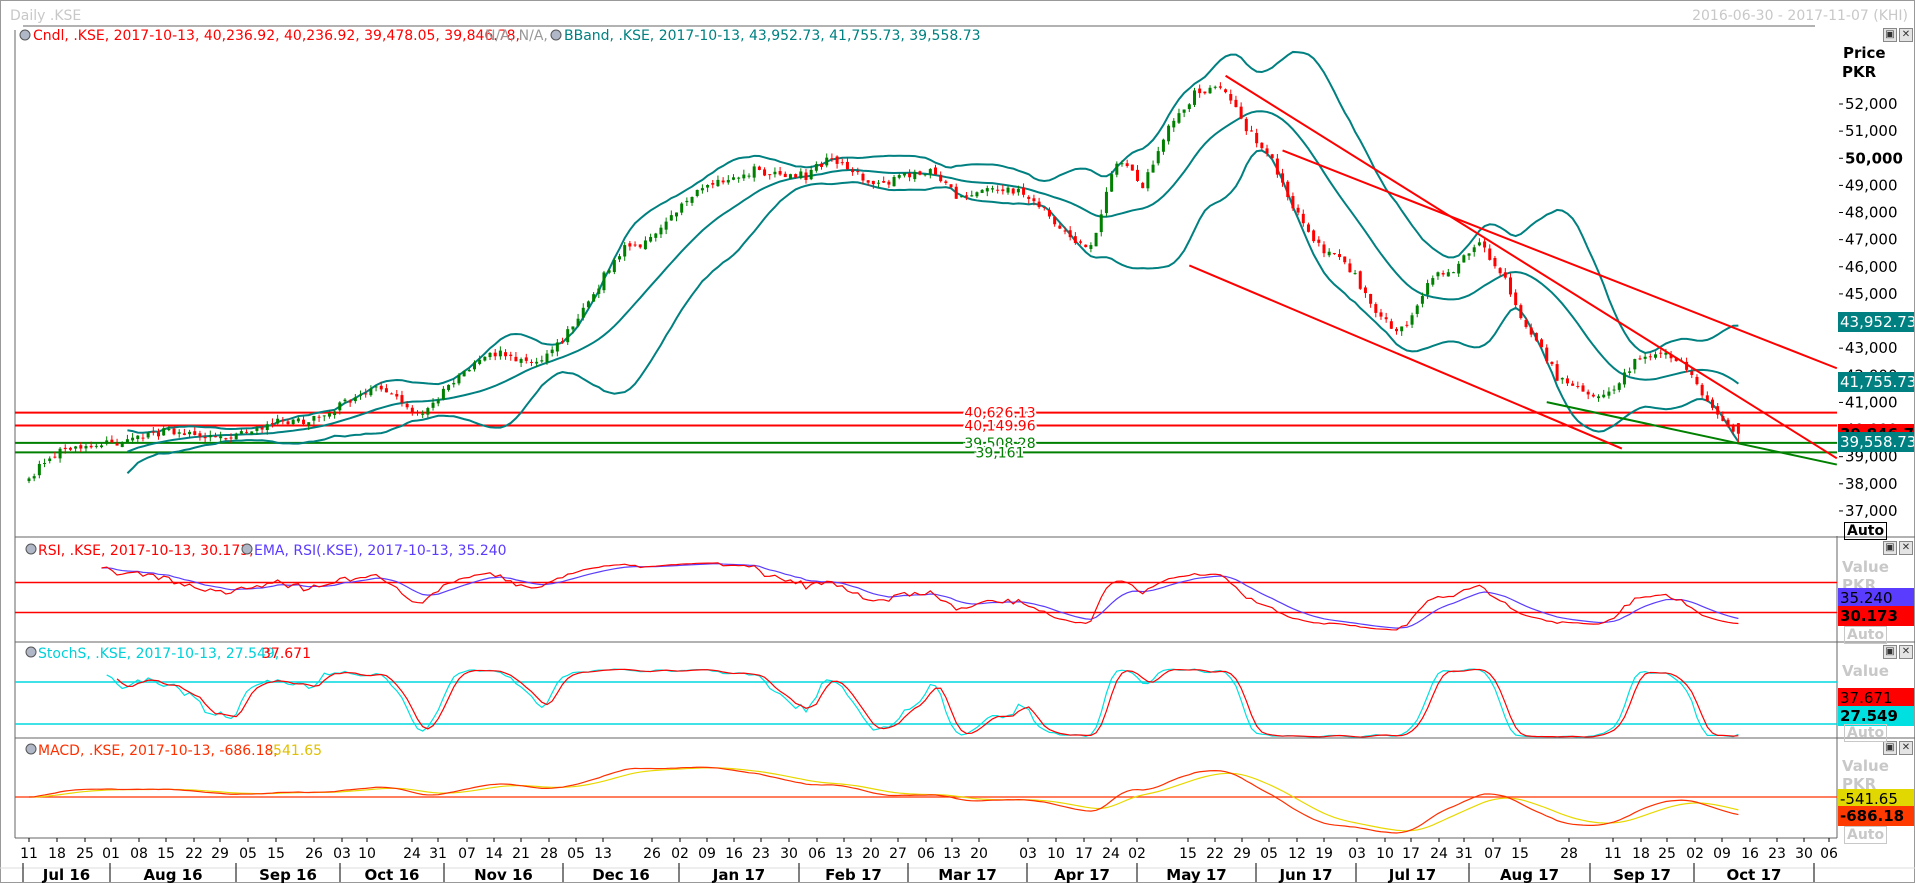  I want to click on date-tick-label: 29, so click(220, 854).